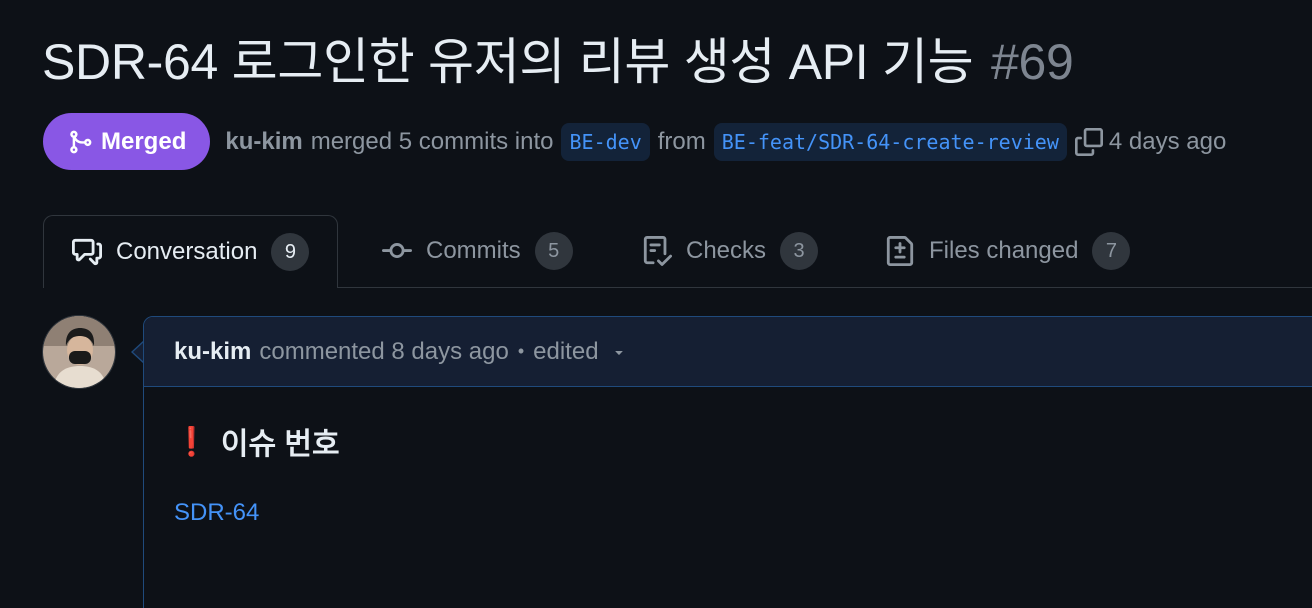 The width and height of the screenshot is (1312, 608). What do you see at coordinates (473, 250) in the screenshot?
I see `tab-label: Commits` at bounding box center [473, 250].